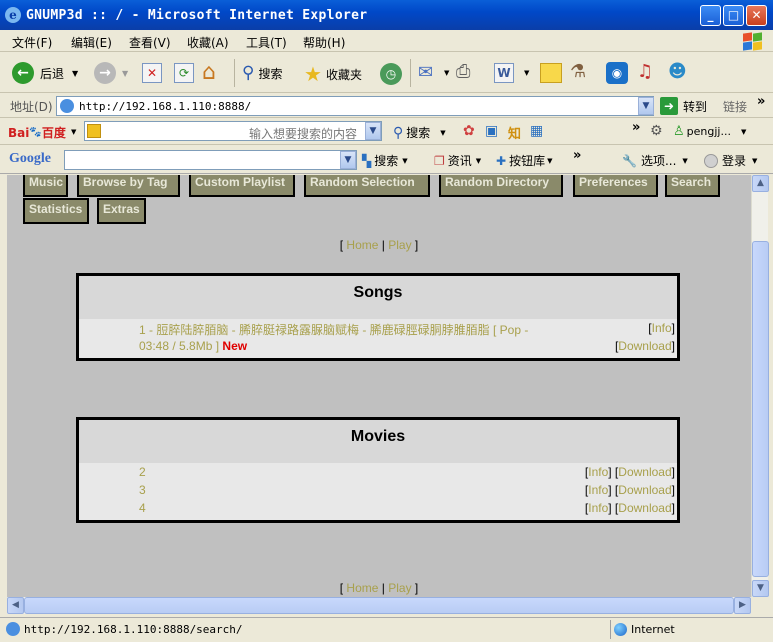  I want to click on movie-link: 2, so click(142, 472).